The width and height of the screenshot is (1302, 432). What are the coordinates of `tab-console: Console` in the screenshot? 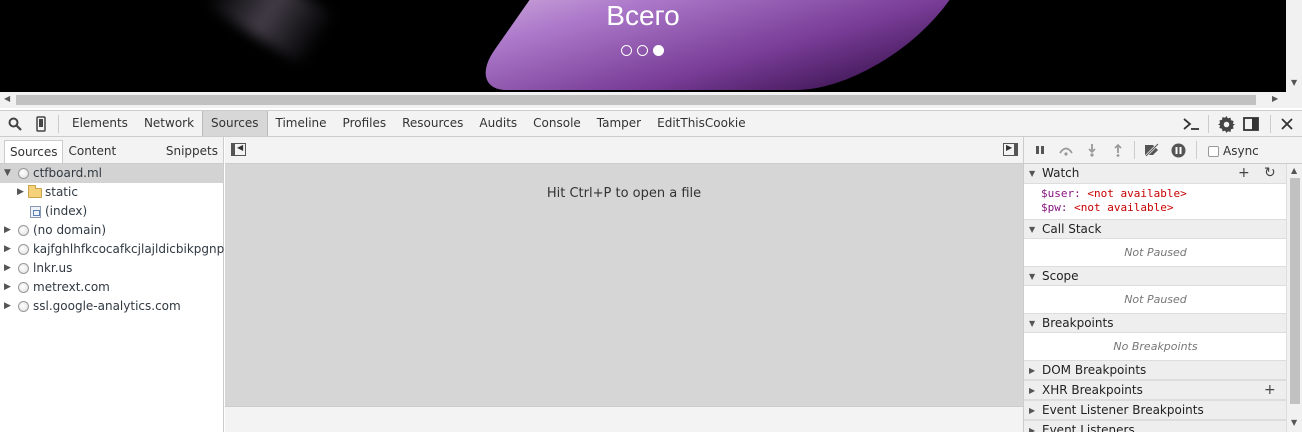 It's located at (557, 123).